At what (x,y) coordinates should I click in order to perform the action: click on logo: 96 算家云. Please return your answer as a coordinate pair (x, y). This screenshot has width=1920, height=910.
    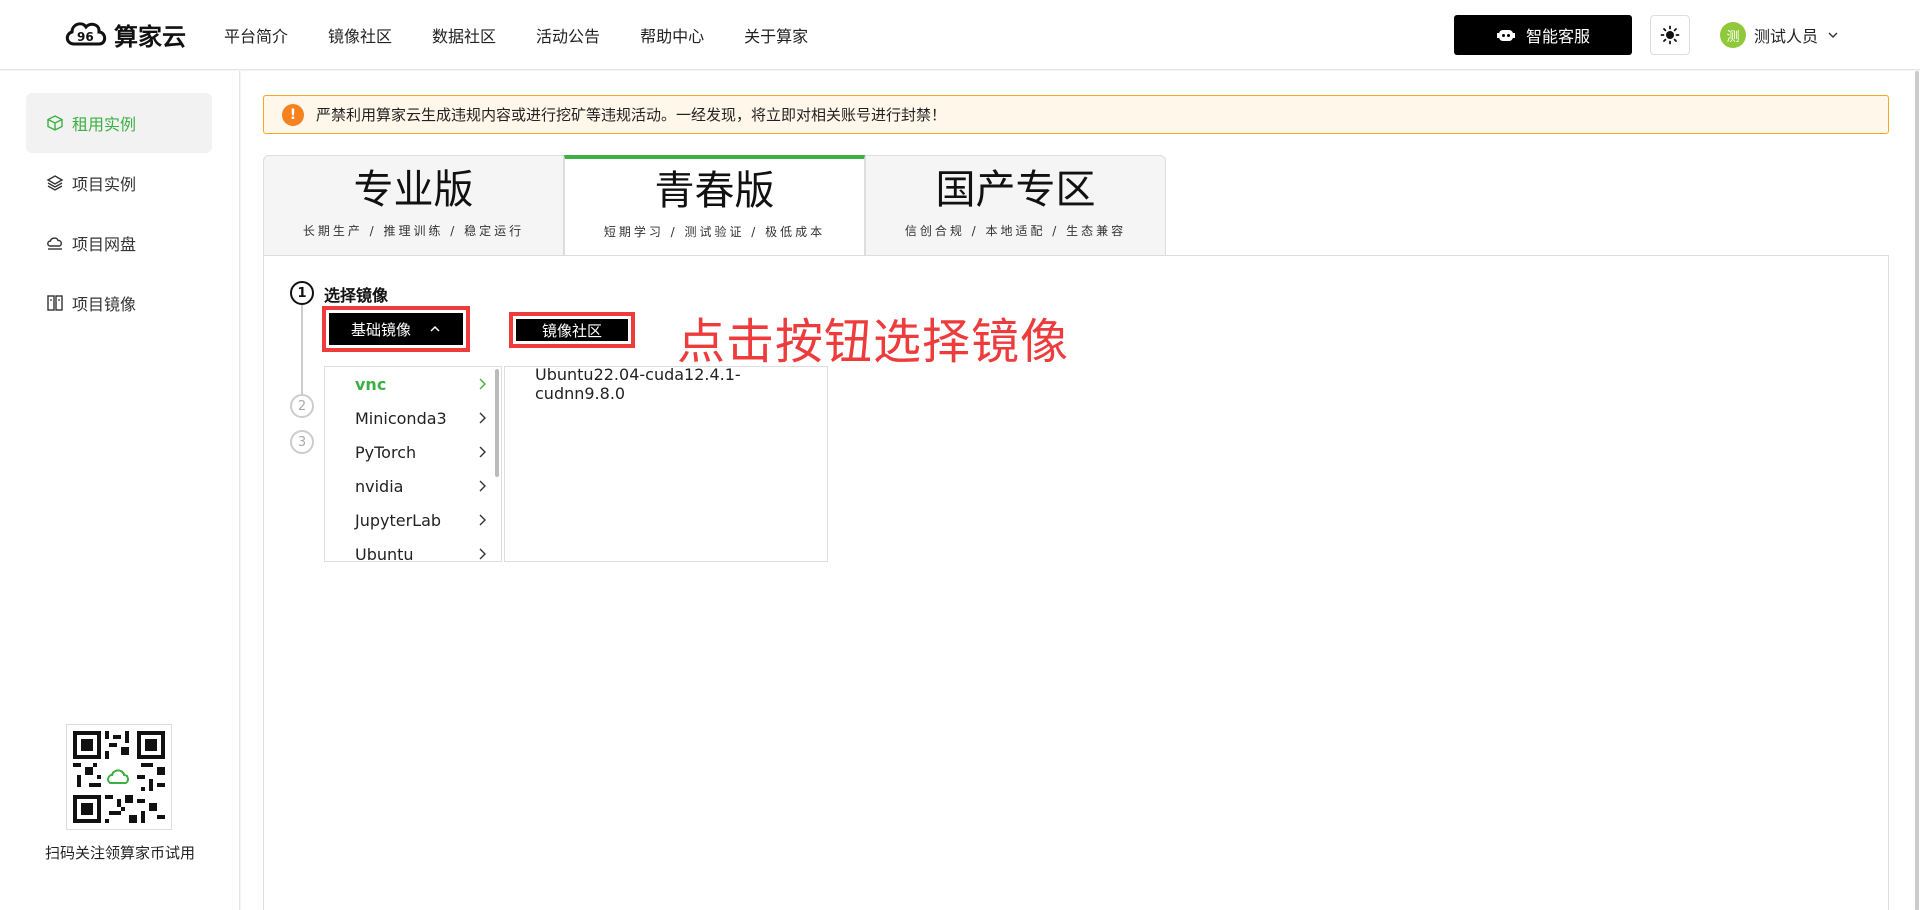
    Looking at the image, I should click on (124, 34).